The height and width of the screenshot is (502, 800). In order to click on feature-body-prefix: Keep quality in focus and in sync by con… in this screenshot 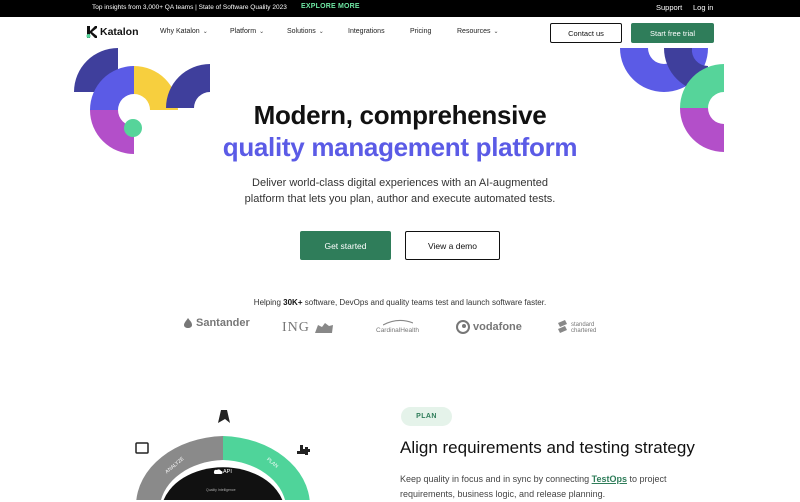, I will do `click(496, 479)`.